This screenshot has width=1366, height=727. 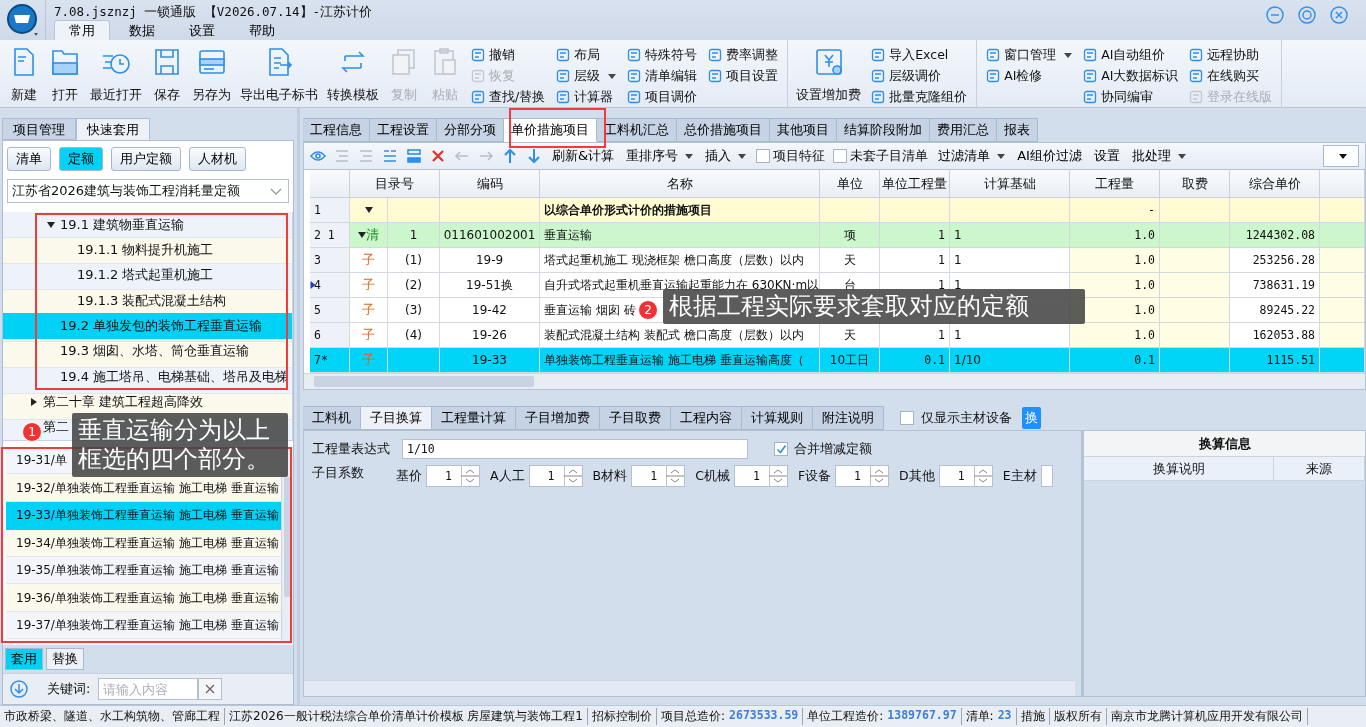 What do you see at coordinates (167, 73) in the screenshot?
I see `toolbar-button: 保存` at bounding box center [167, 73].